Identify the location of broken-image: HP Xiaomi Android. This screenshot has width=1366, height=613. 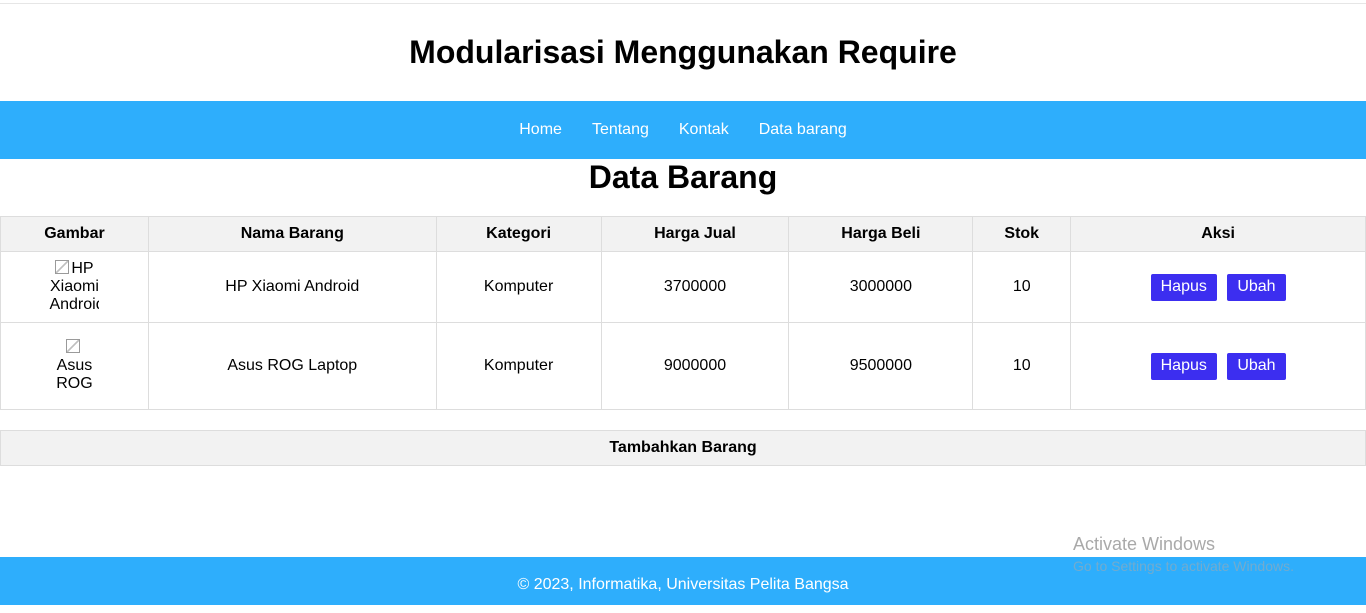
(74, 287).